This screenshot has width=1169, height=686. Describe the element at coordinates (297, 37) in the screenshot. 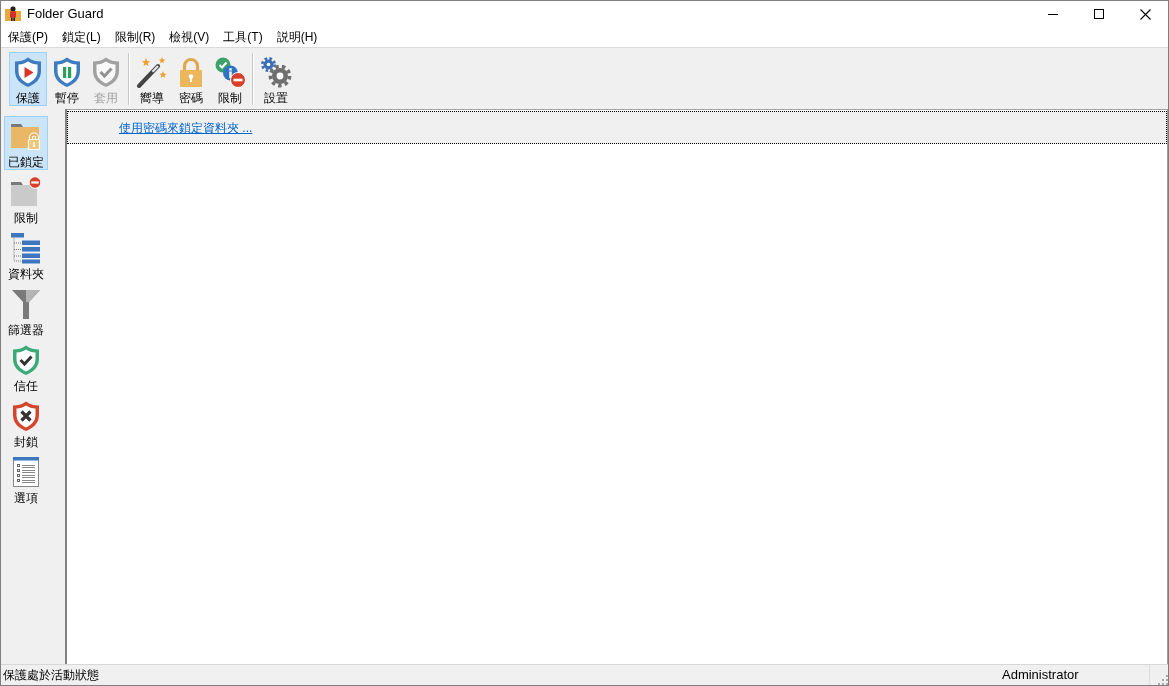

I see `menu-item: 説明(H)` at that location.